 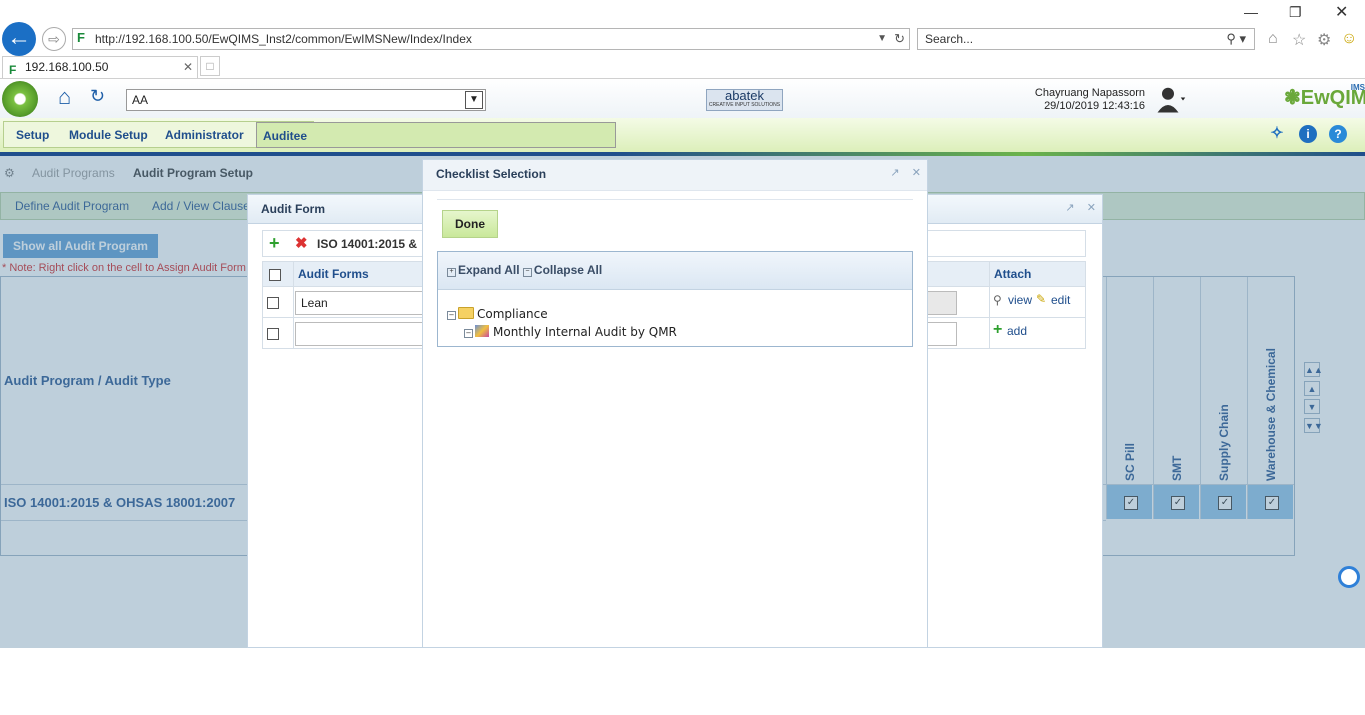 What do you see at coordinates (489, 270) in the screenshot?
I see `expand-all-label: Expand All` at bounding box center [489, 270].